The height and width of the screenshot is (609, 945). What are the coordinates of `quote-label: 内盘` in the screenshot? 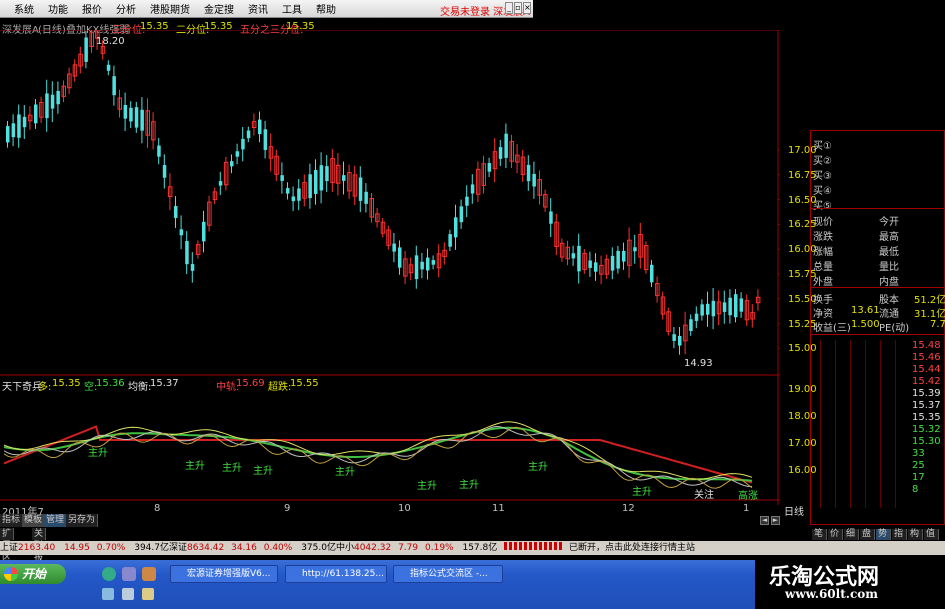 It's located at (889, 282).